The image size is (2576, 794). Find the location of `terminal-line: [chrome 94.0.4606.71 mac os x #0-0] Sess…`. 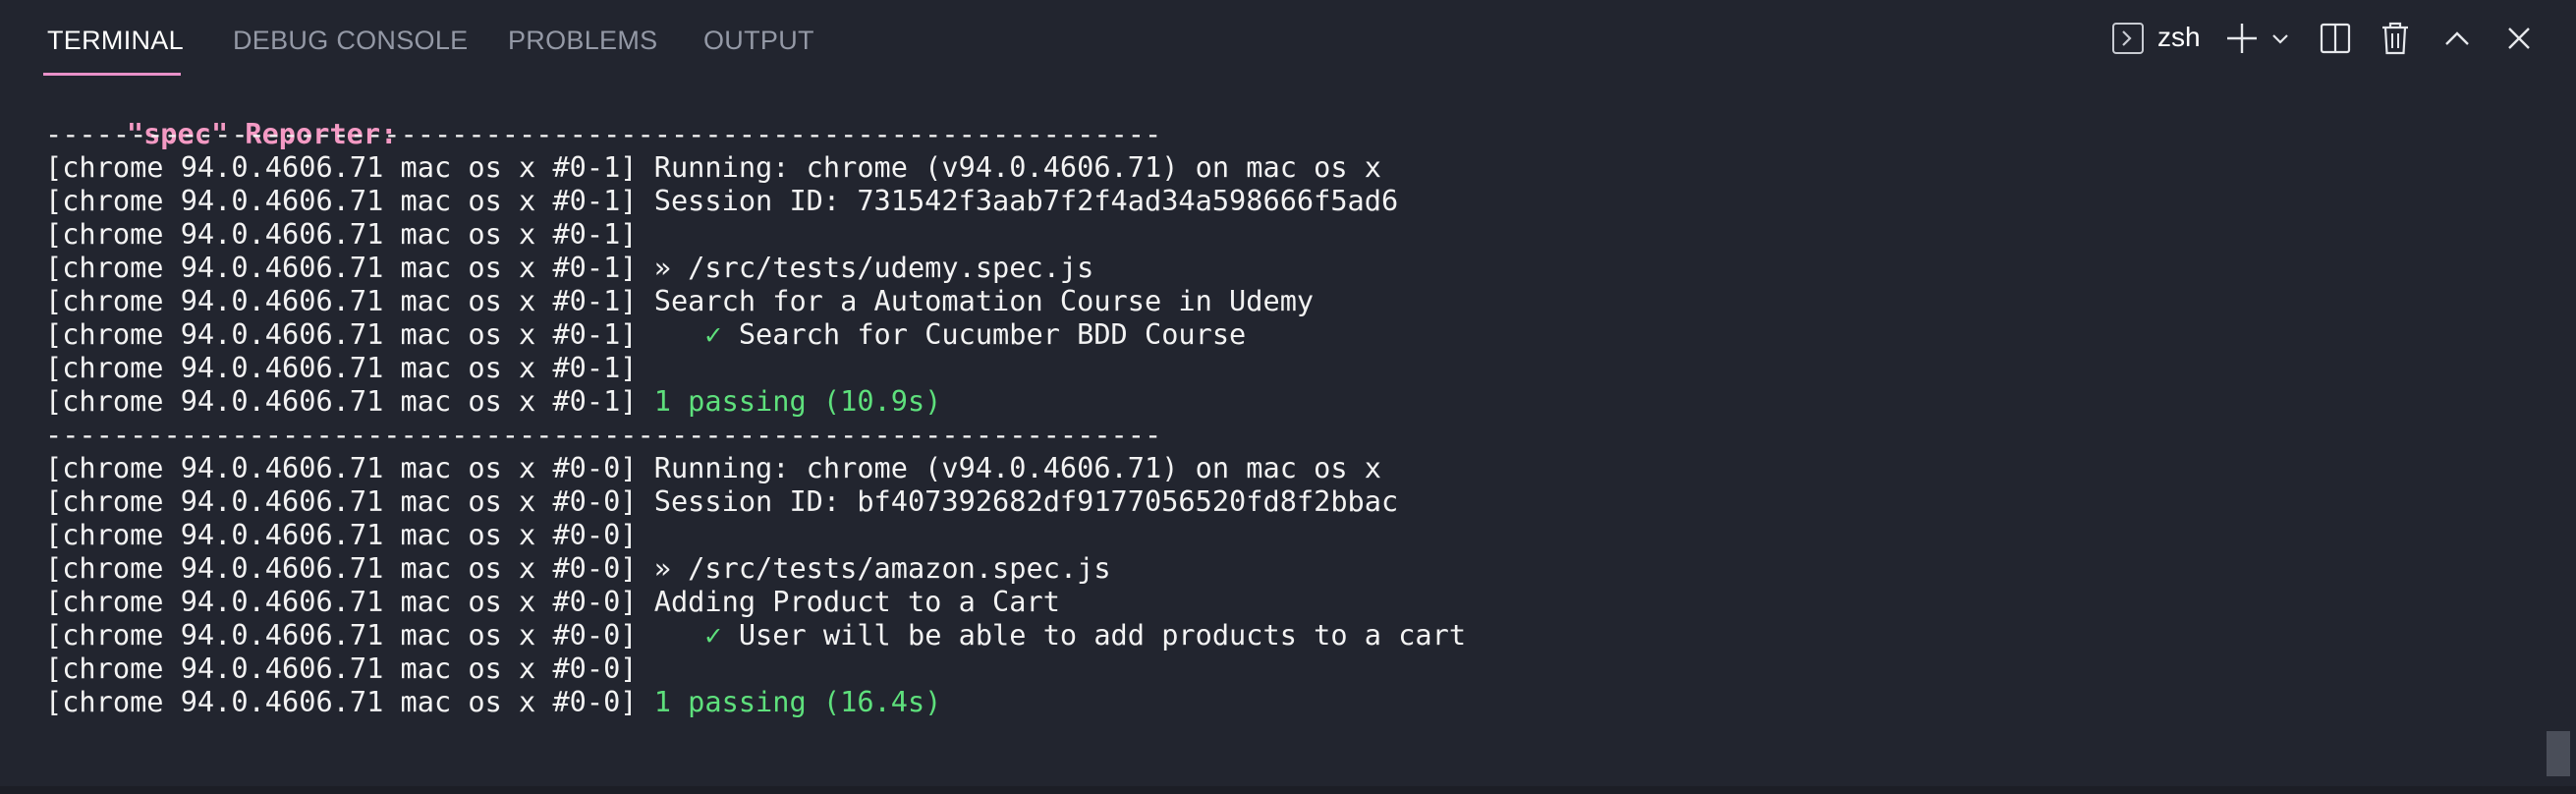

terminal-line: [chrome 94.0.4606.71 mac os x #0-0] Sess… is located at coordinates (721, 501).